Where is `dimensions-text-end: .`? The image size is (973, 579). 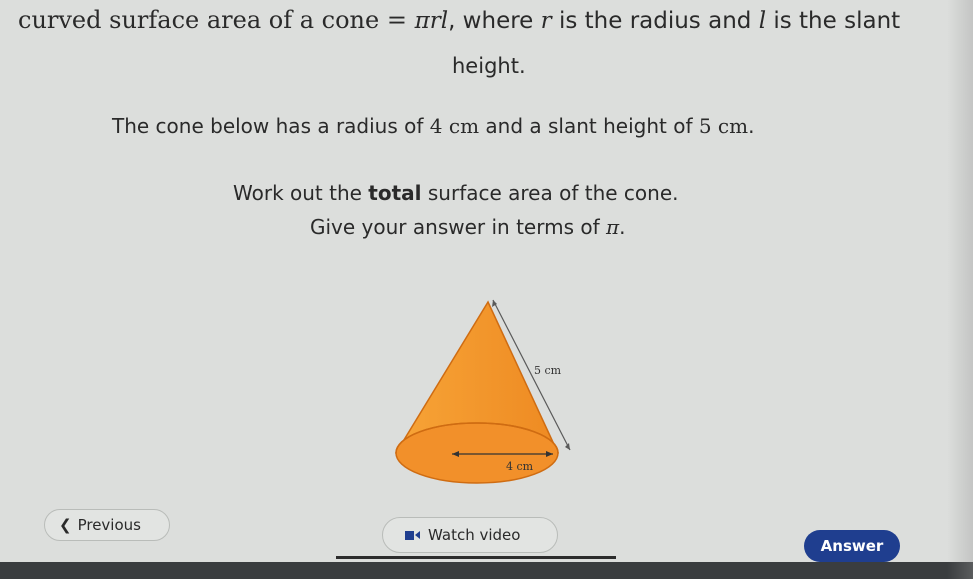
dimensions-text-end: . is located at coordinates (751, 126).